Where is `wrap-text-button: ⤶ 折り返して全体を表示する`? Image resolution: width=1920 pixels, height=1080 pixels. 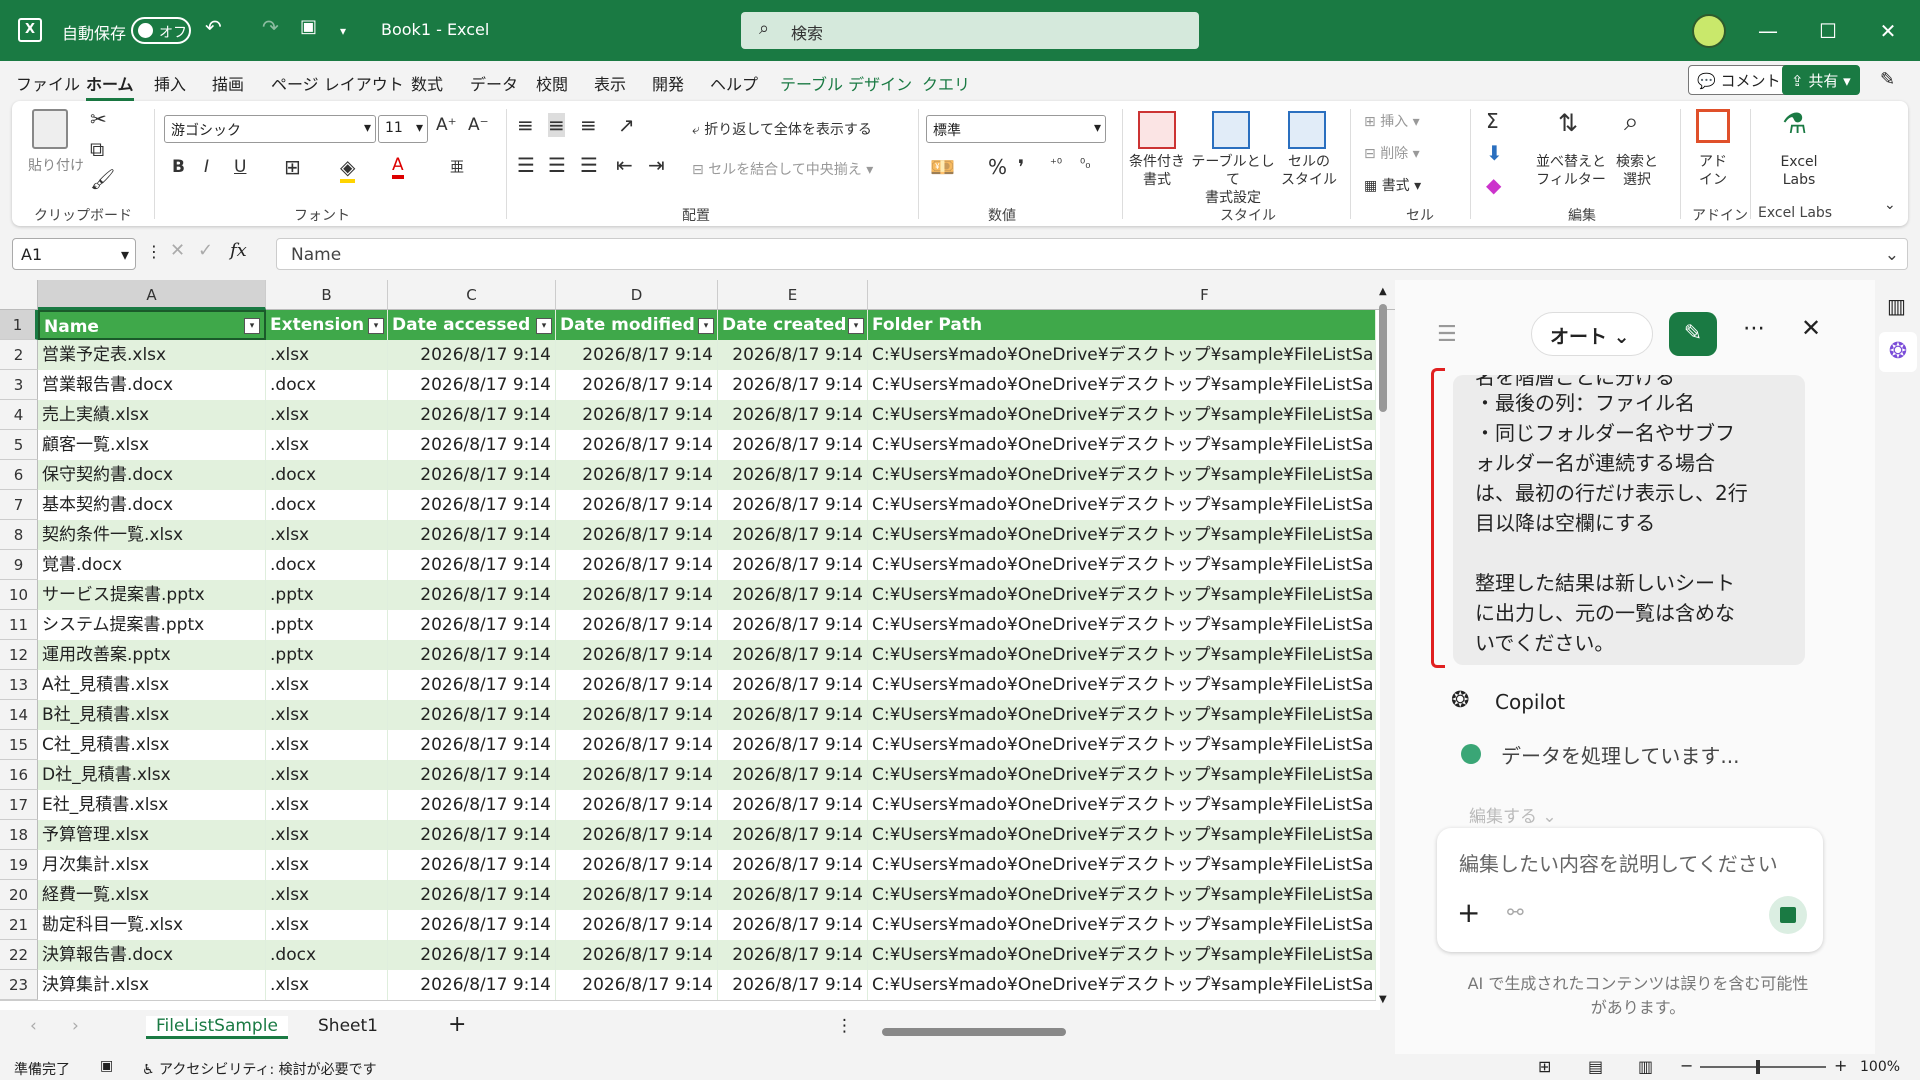
wrap-text-button: ⤶ 折り返して全体を表示する is located at coordinates (782, 129).